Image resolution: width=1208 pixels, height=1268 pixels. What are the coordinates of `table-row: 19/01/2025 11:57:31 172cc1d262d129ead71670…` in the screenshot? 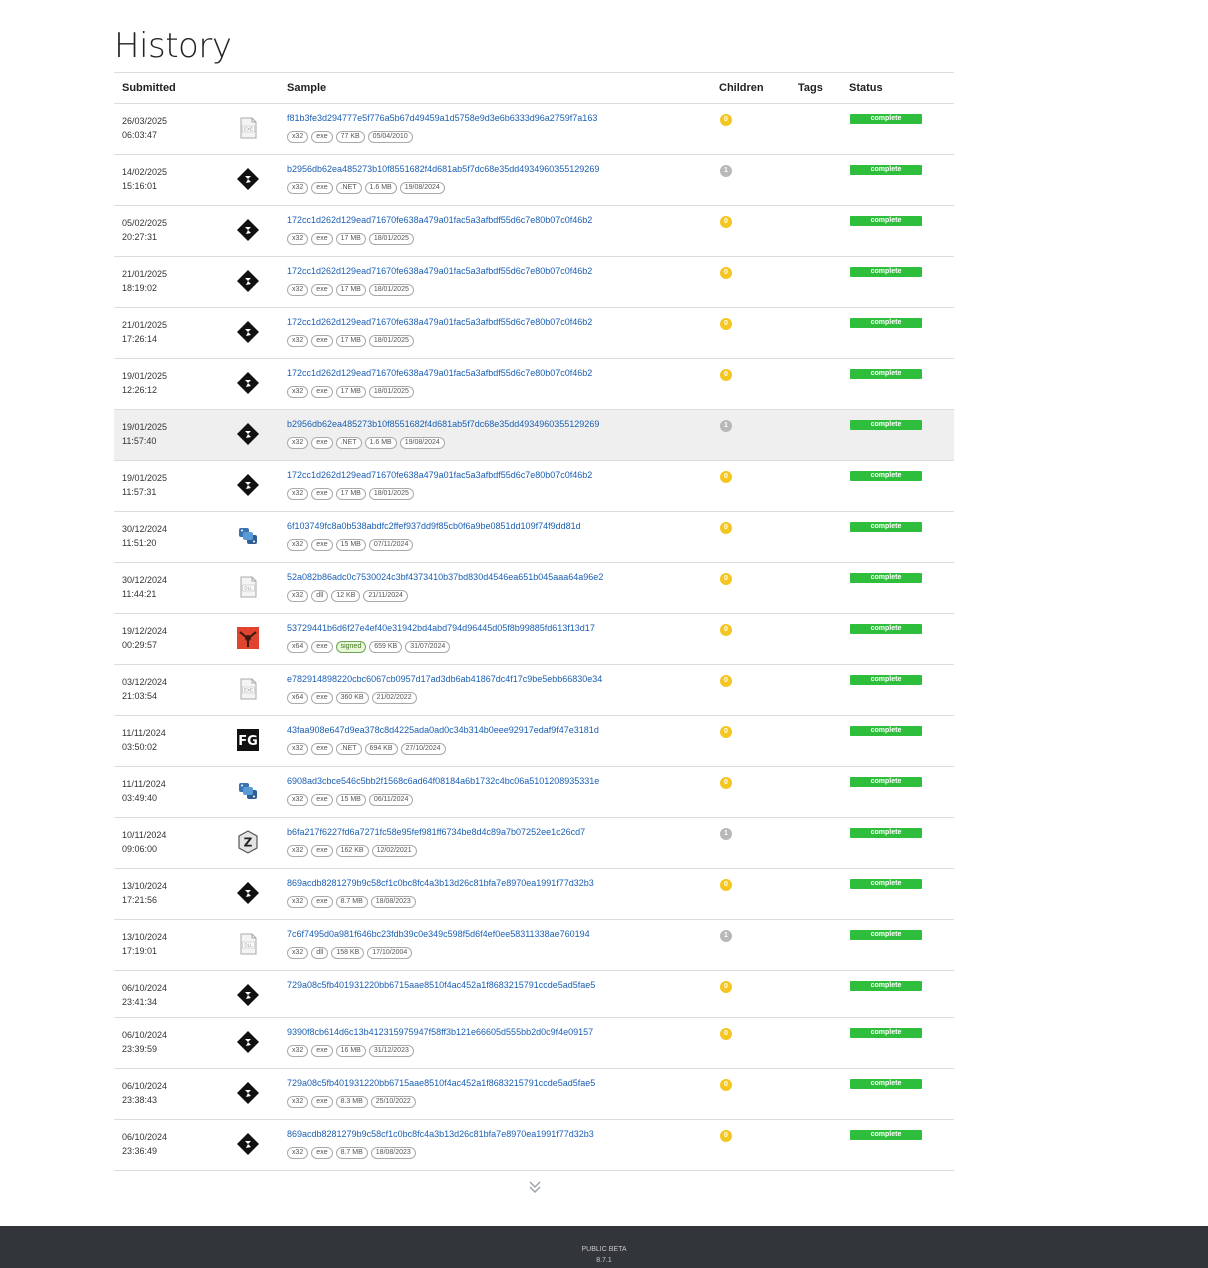 It's located at (534, 486).